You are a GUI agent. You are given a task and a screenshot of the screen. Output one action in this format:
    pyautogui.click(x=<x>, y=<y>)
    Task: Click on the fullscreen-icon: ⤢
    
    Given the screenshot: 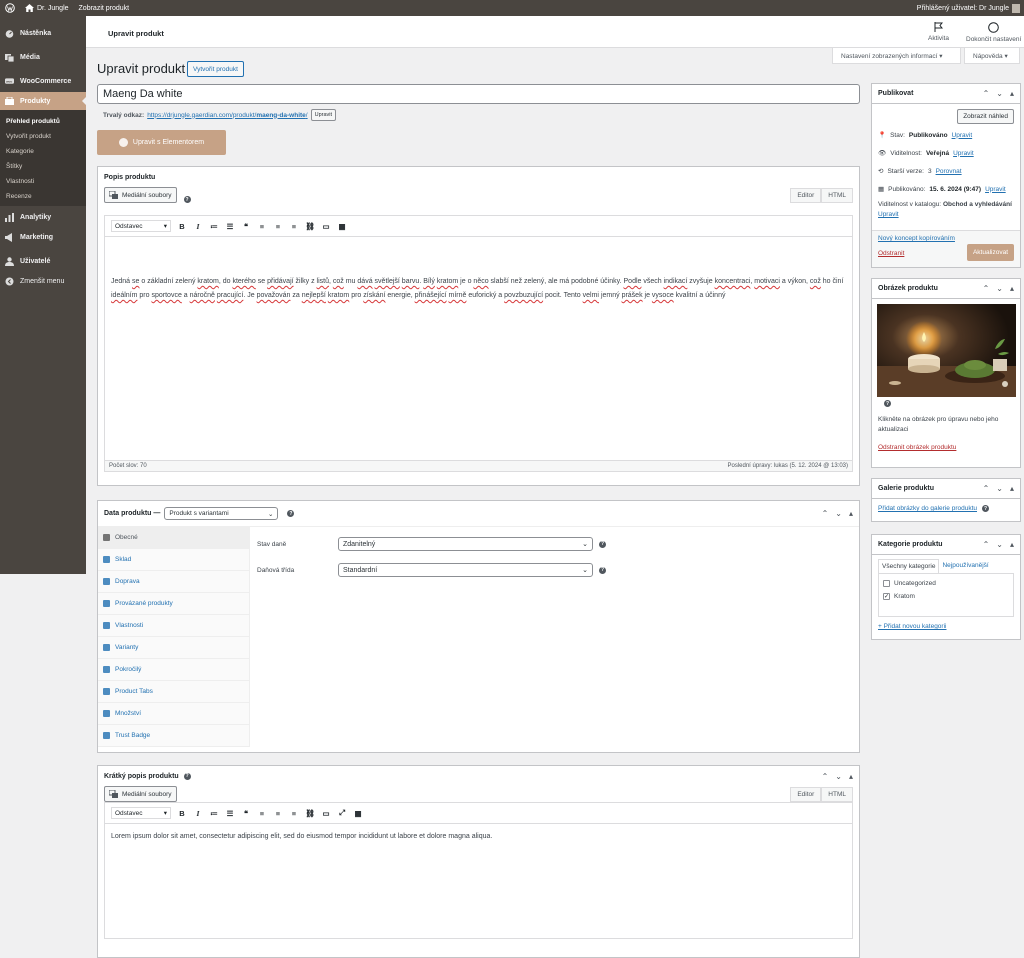 What is the action you would take?
    pyautogui.click(x=342, y=813)
    